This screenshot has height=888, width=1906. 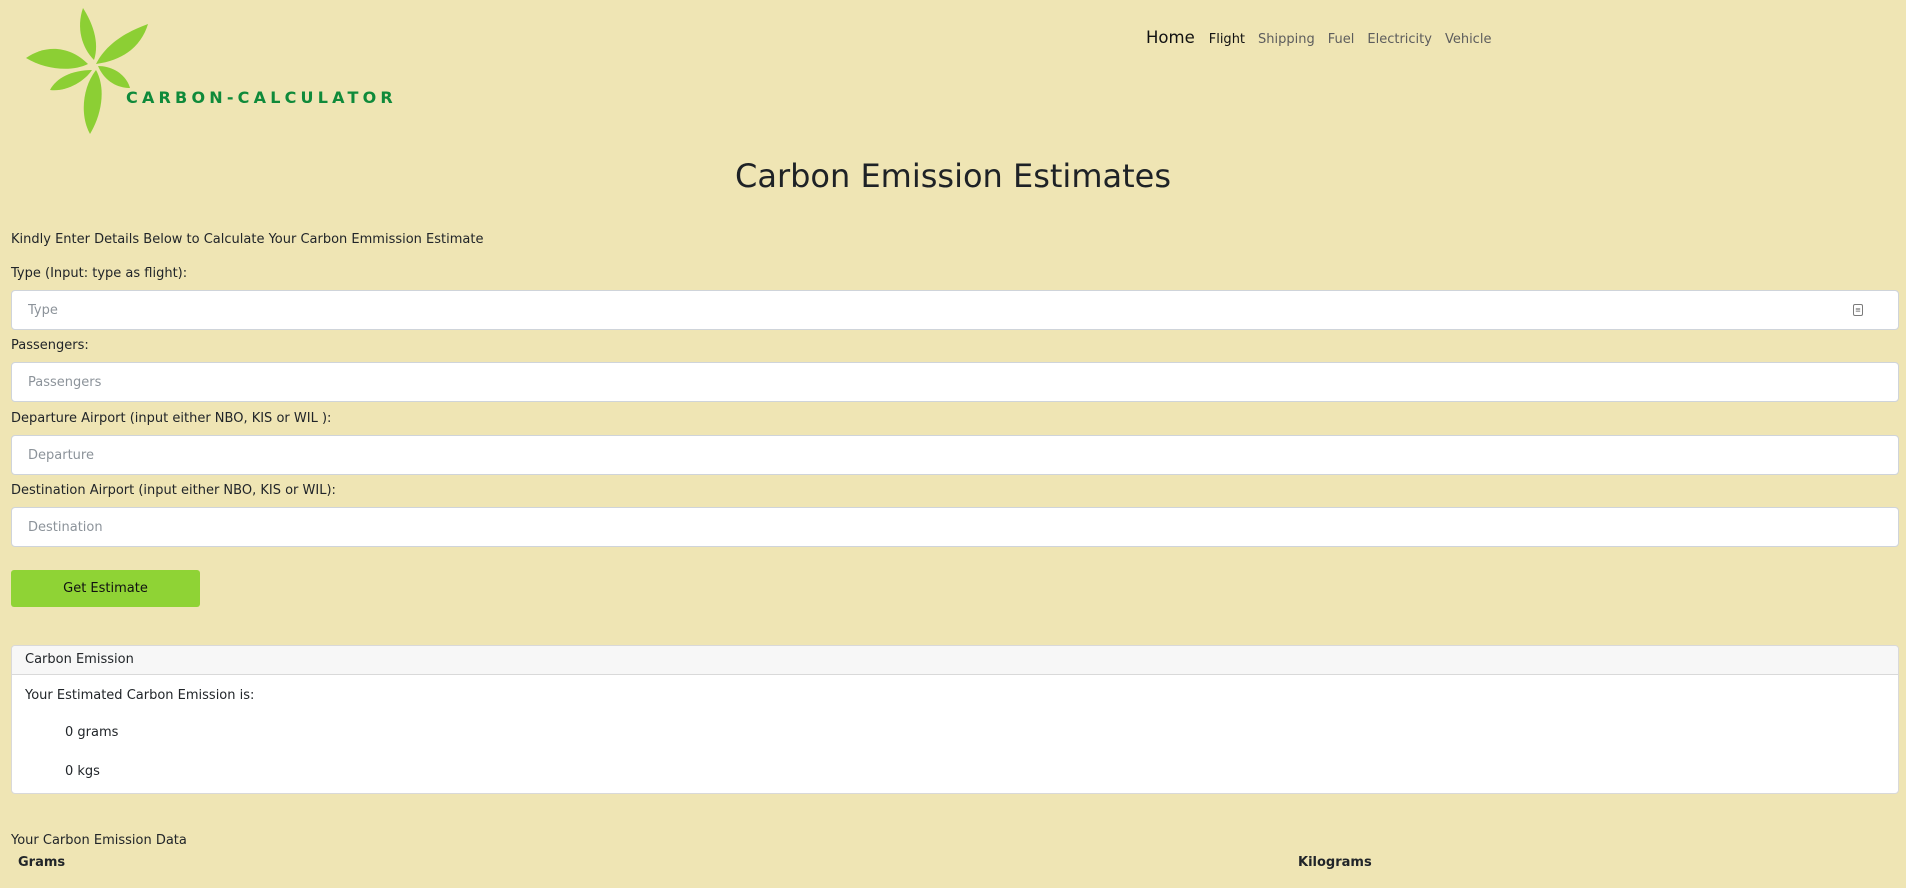 What do you see at coordinates (955, 527) in the screenshot?
I see `destination-input` at bounding box center [955, 527].